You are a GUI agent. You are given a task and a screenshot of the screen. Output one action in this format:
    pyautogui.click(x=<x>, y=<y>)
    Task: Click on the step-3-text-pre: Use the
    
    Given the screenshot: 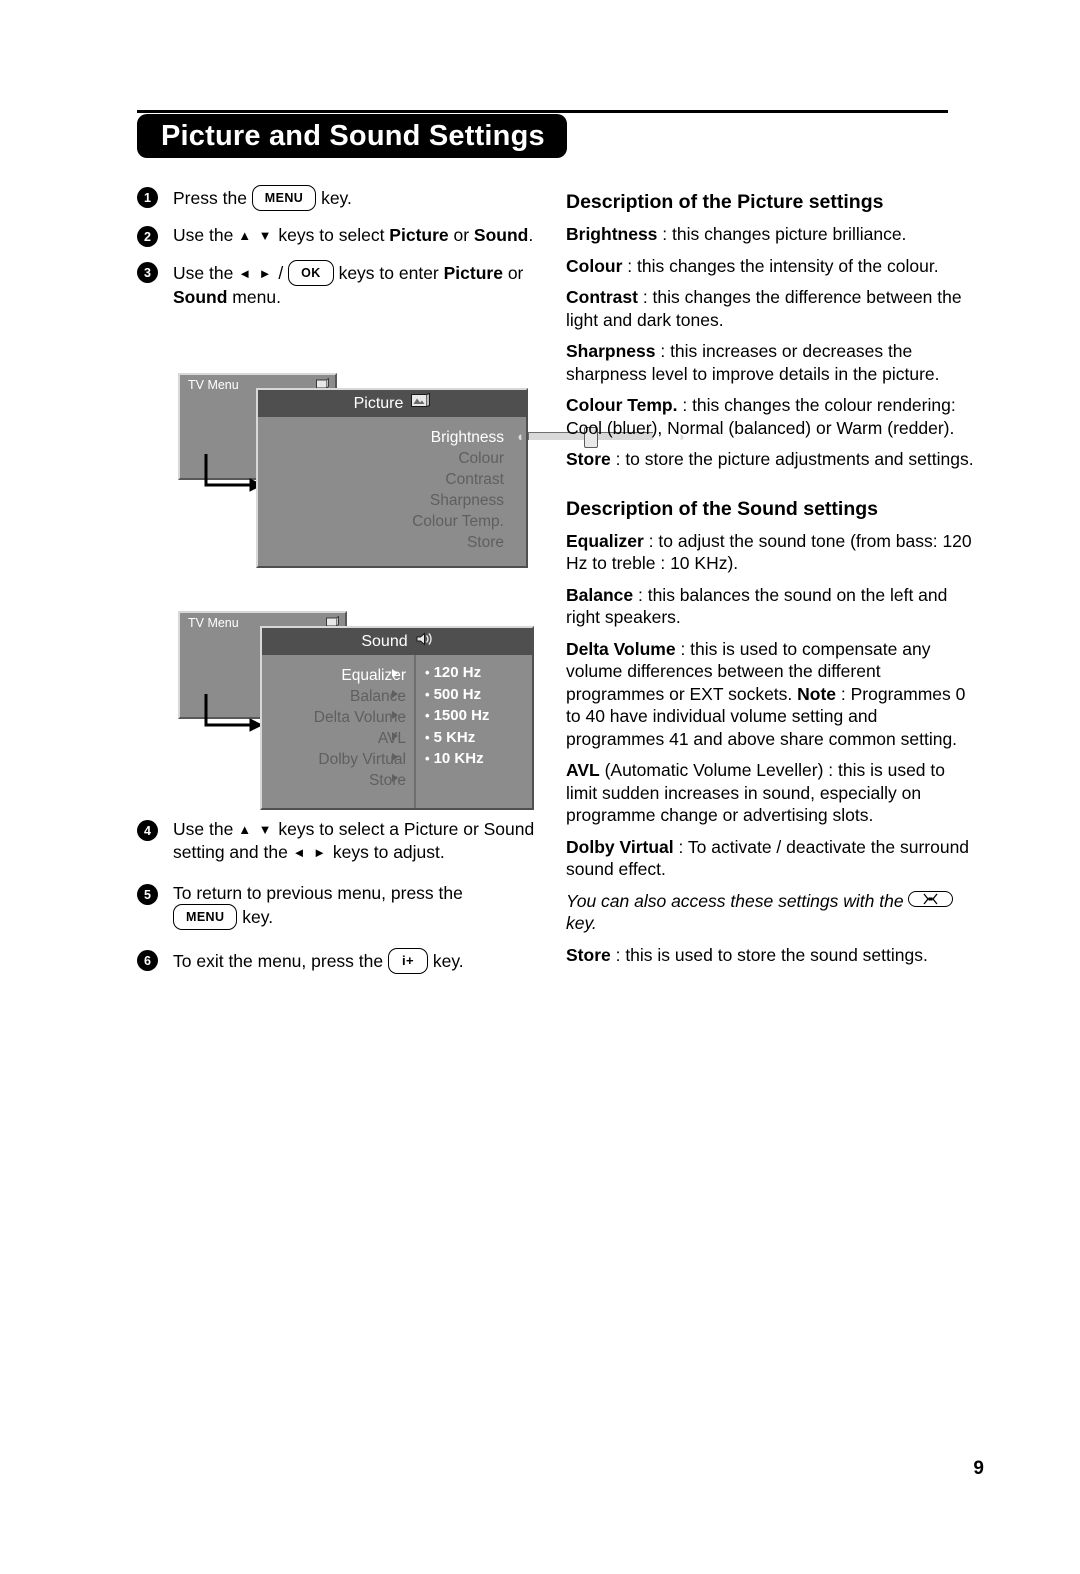 What is the action you would take?
    pyautogui.click(x=206, y=273)
    